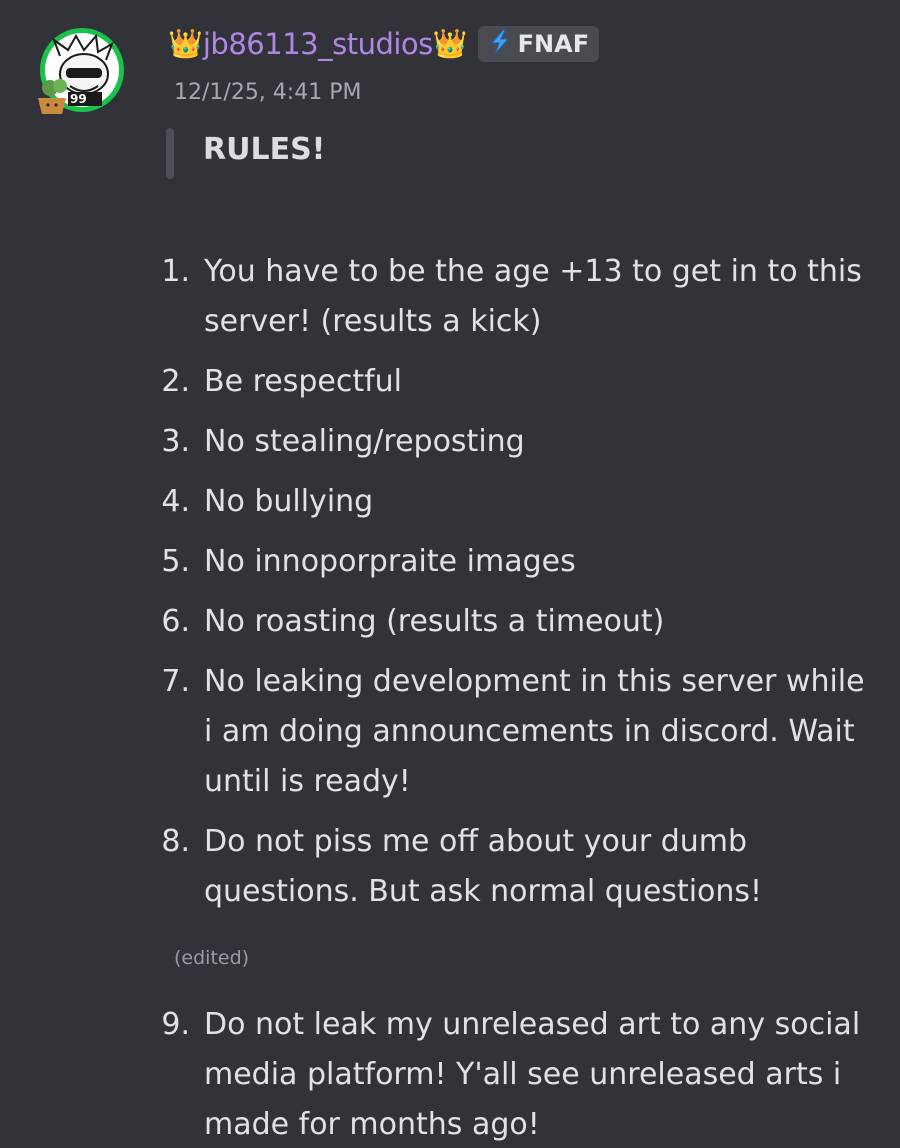 This screenshot has height=1148, width=900. What do you see at coordinates (267, 92) in the screenshot?
I see `message-timestamp: 12/1/25, 4:41 PM` at bounding box center [267, 92].